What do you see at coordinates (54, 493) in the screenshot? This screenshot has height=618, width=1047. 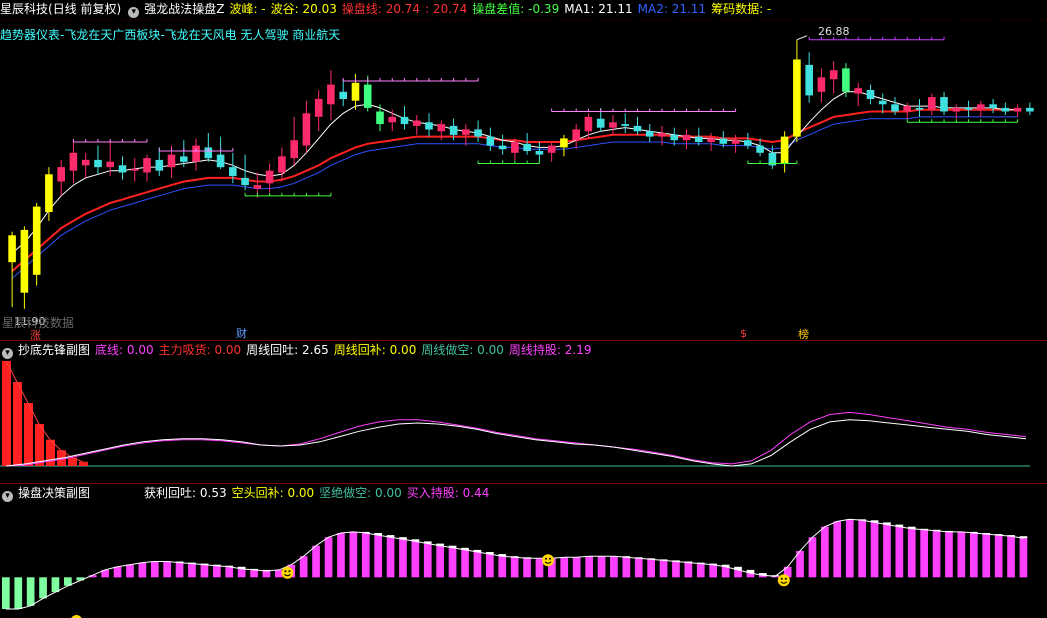 I see `sub2-name: 操盘决策副图` at bounding box center [54, 493].